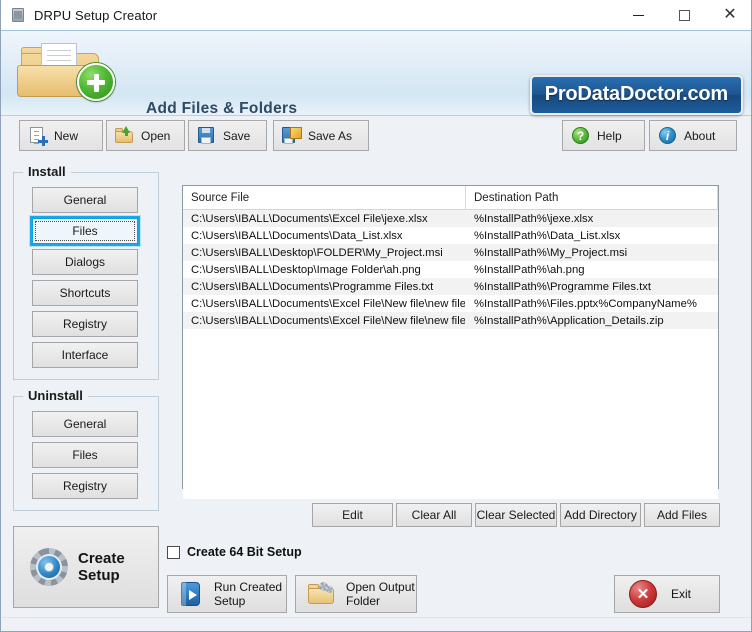 This screenshot has width=752, height=632. What do you see at coordinates (145, 135) in the screenshot?
I see `open-button: Open` at bounding box center [145, 135].